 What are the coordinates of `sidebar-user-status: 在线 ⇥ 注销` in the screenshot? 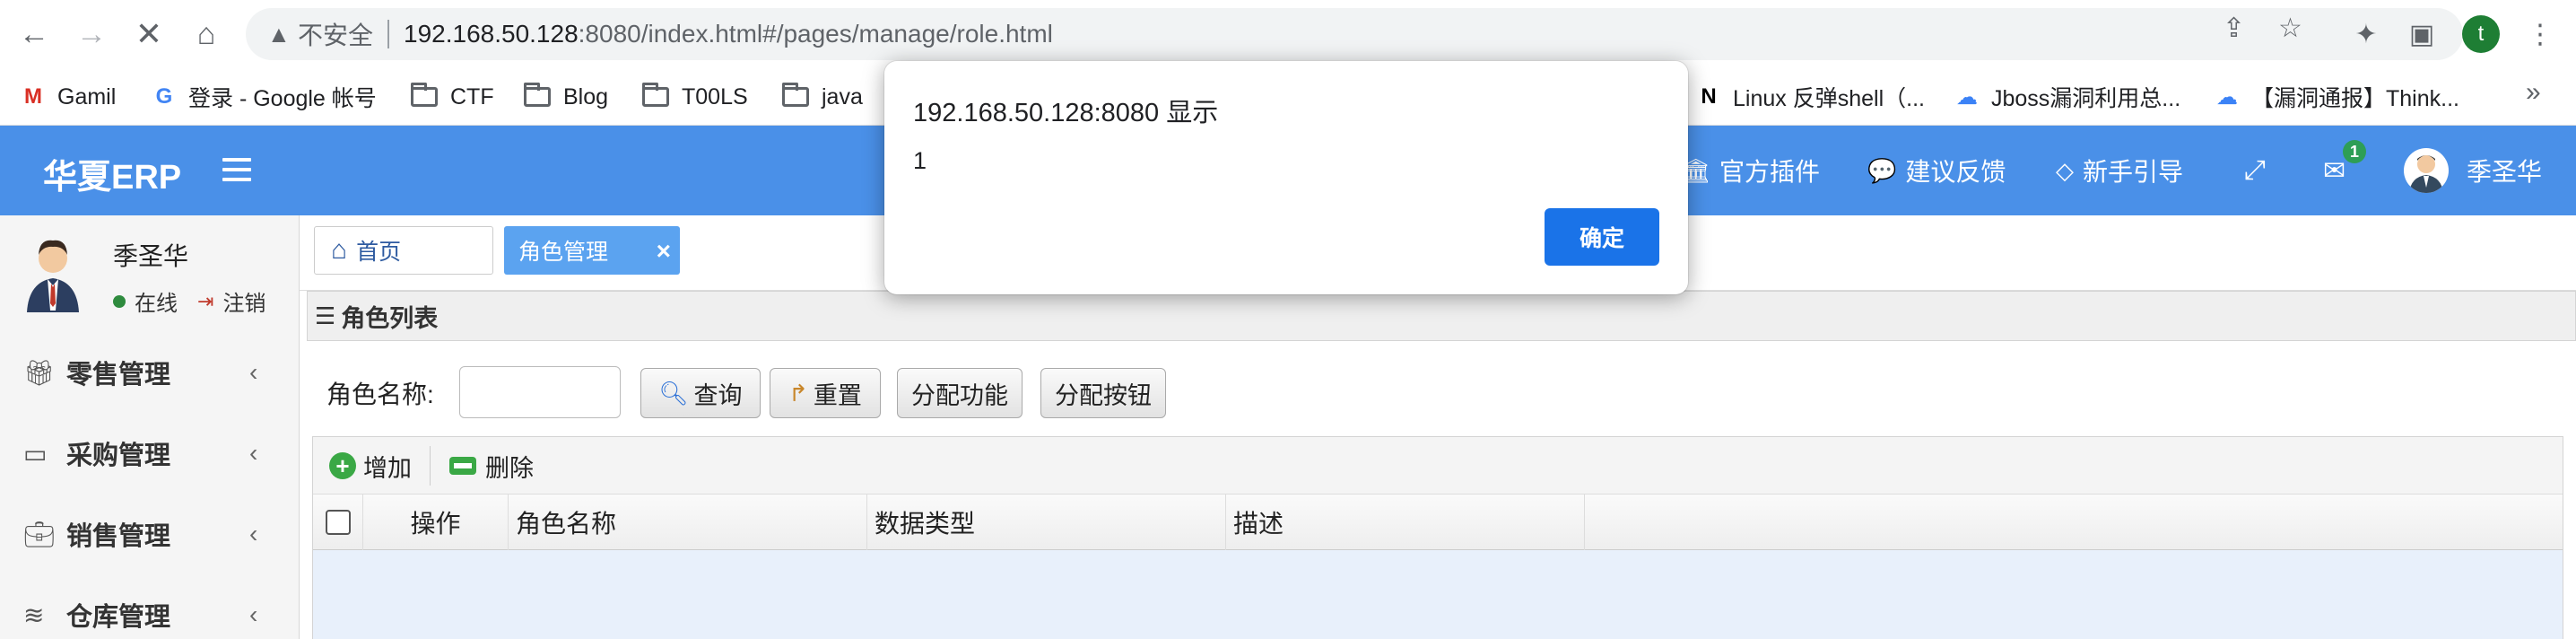 It's located at (189, 301).